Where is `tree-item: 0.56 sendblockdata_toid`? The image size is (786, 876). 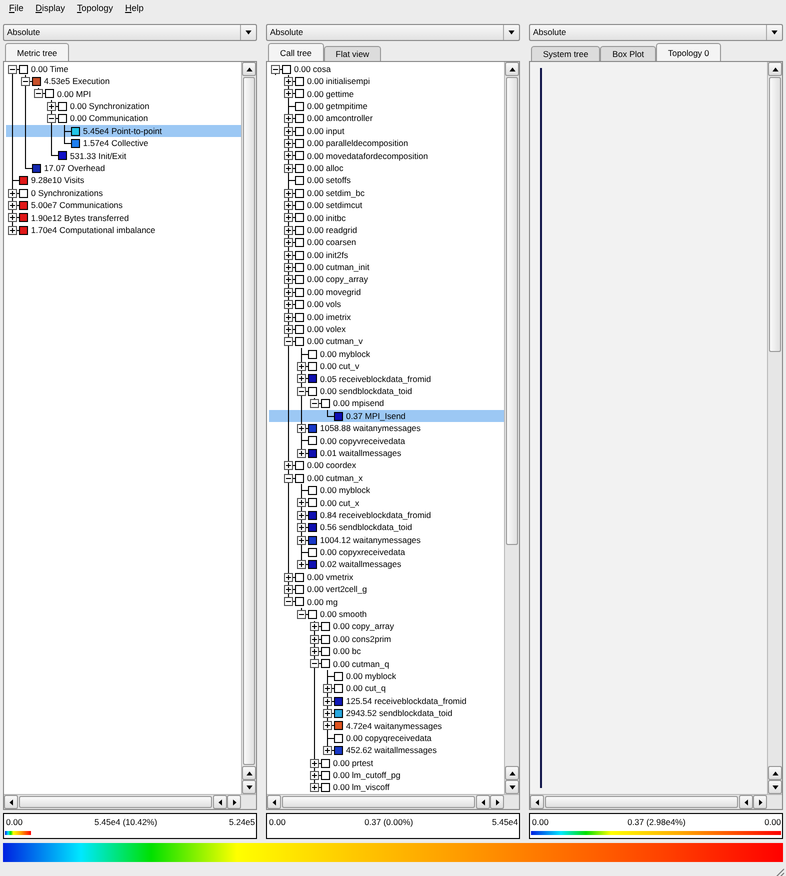 tree-item: 0.56 sendblockdata_toid is located at coordinates (386, 527).